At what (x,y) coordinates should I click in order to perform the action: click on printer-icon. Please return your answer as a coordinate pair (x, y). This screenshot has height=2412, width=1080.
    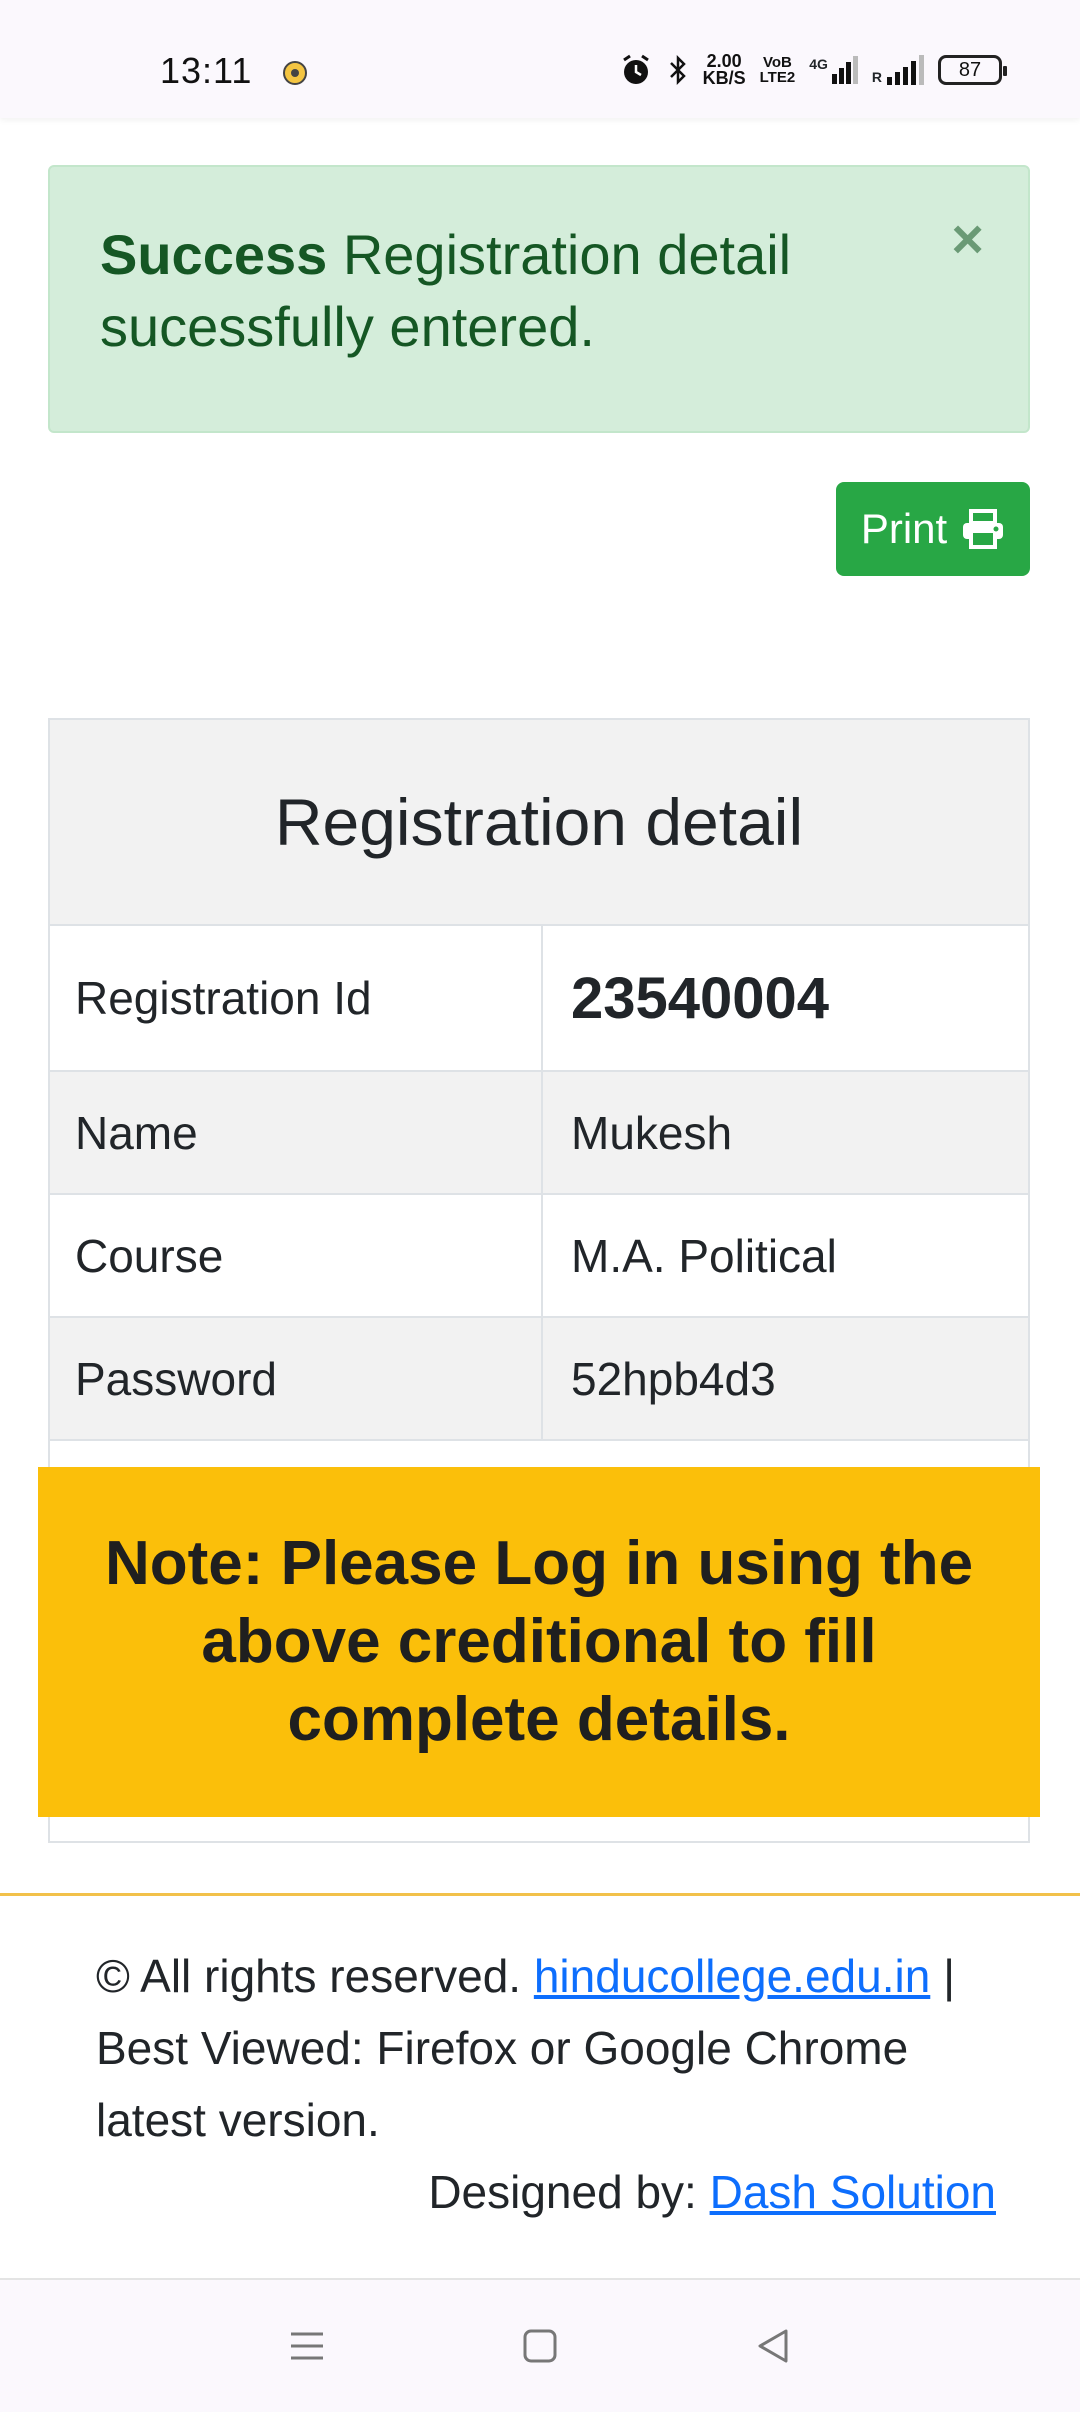
    Looking at the image, I should click on (983, 529).